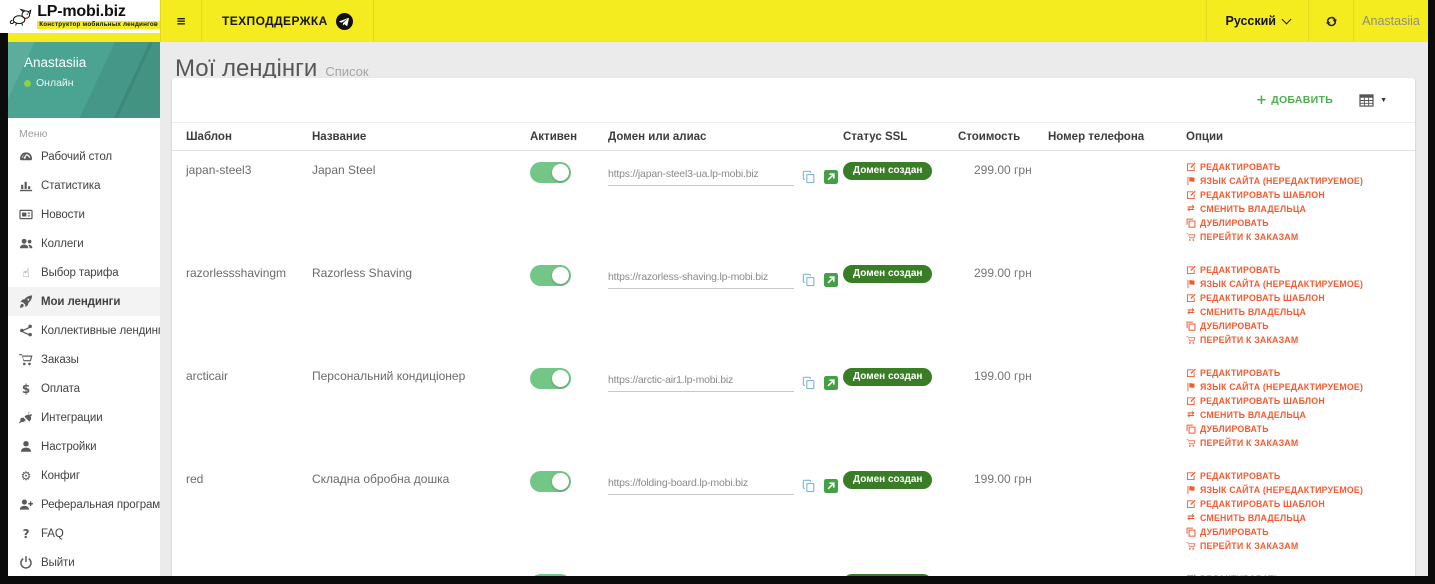  Describe the element at coordinates (1250, 21) in the screenshot. I see `language-label: Русский` at that location.